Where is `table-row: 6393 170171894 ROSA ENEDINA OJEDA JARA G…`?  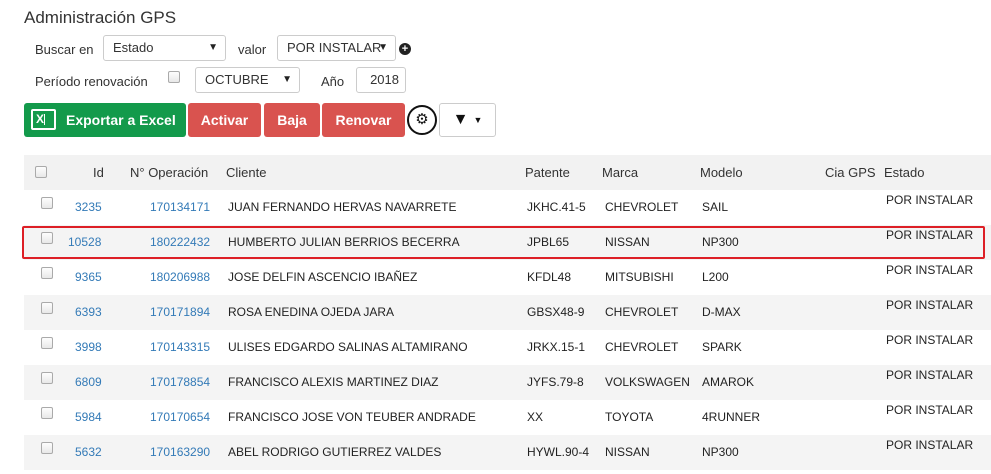 table-row: 6393 170171894 ROSA ENEDINA OJEDA JARA G… is located at coordinates (507, 312).